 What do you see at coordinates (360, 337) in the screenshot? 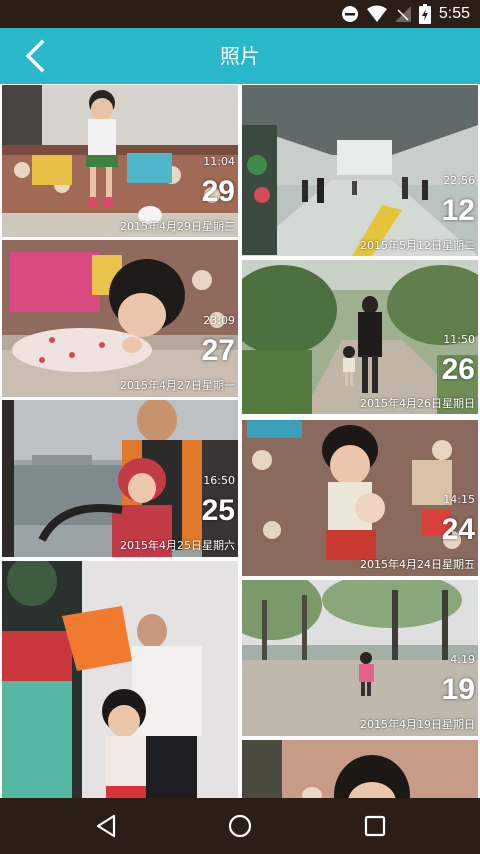
I see `photo-card-0426: 11:50 26 2015年4月26日星期日` at bounding box center [360, 337].